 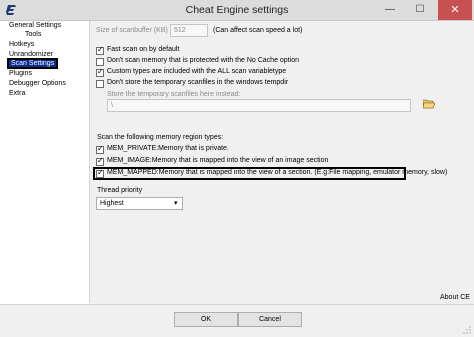 I want to click on tree-item-plugins: Plugins, so click(x=20, y=73).